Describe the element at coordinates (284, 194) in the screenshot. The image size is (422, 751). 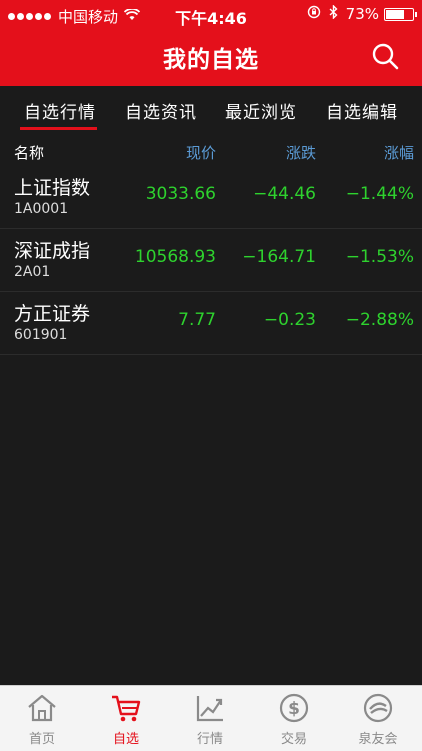
I see `stock-change: −44.46` at that location.